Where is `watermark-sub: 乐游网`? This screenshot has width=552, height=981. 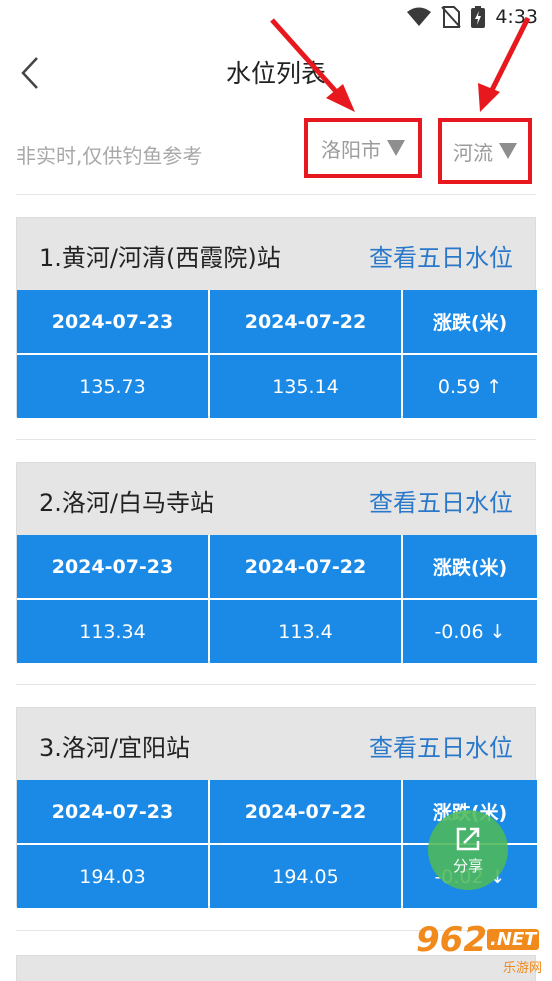
watermark-sub: 乐游网 is located at coordinates (522, 968).